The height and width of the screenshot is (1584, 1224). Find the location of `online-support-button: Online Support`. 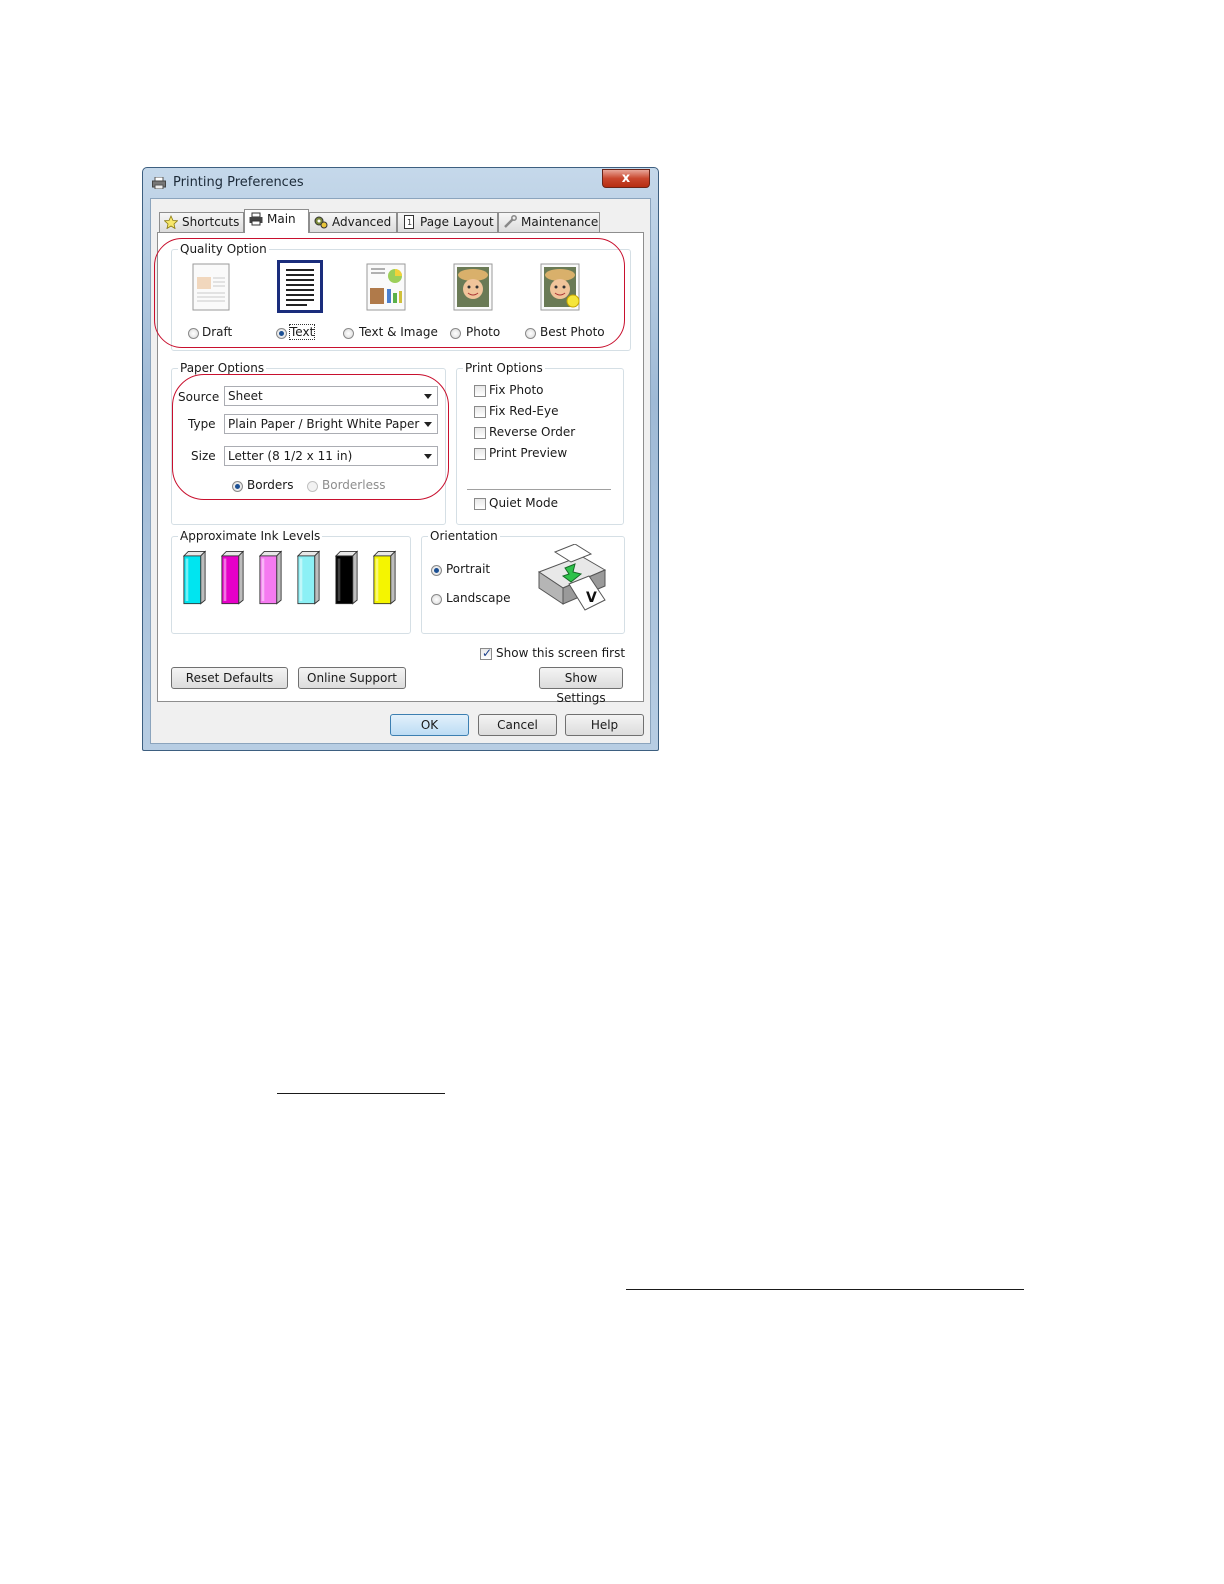

online-support-button: Online Support is located at coordinates (352, 678).